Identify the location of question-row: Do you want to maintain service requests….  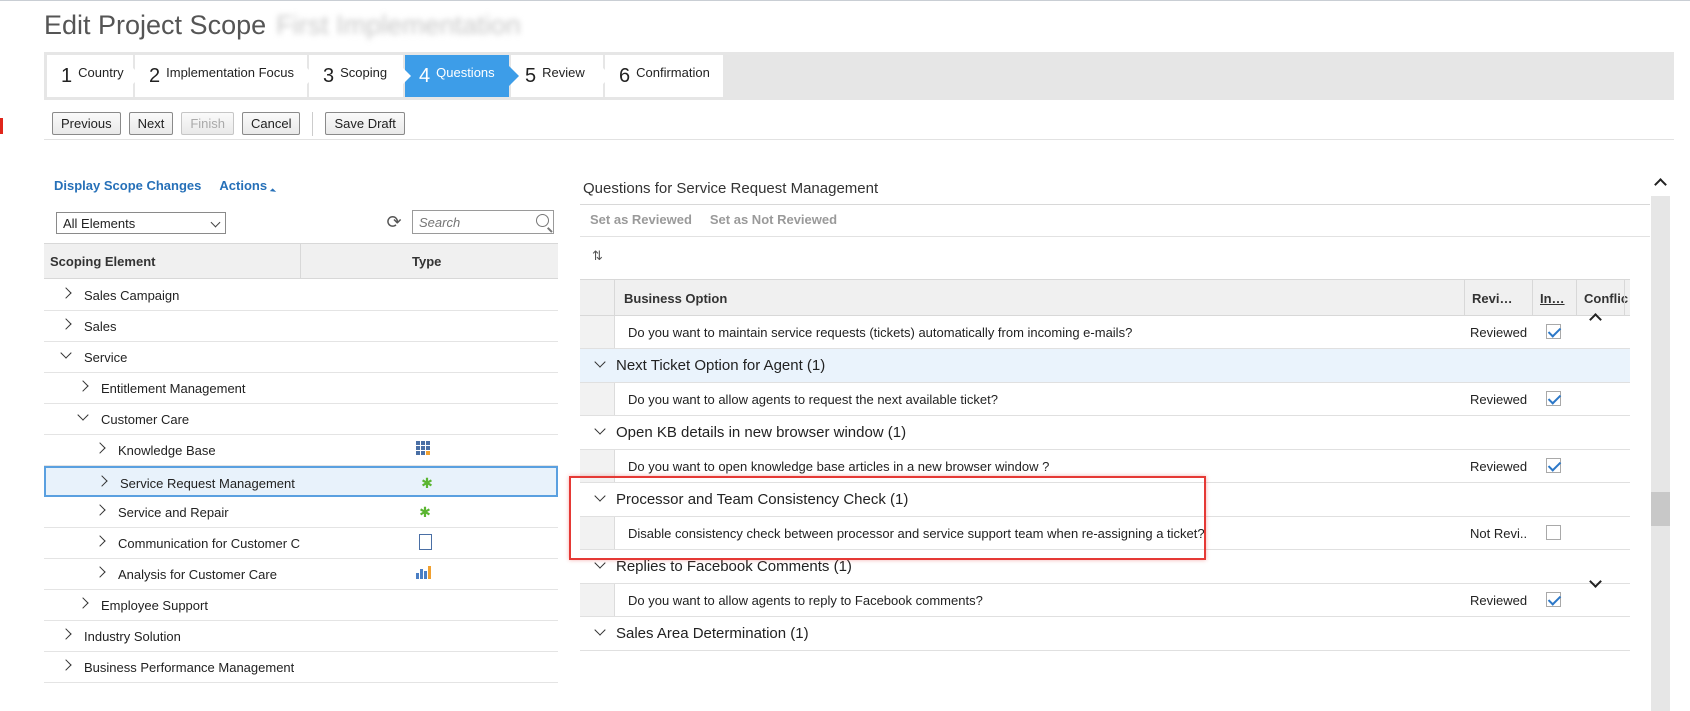
(1105, 332).